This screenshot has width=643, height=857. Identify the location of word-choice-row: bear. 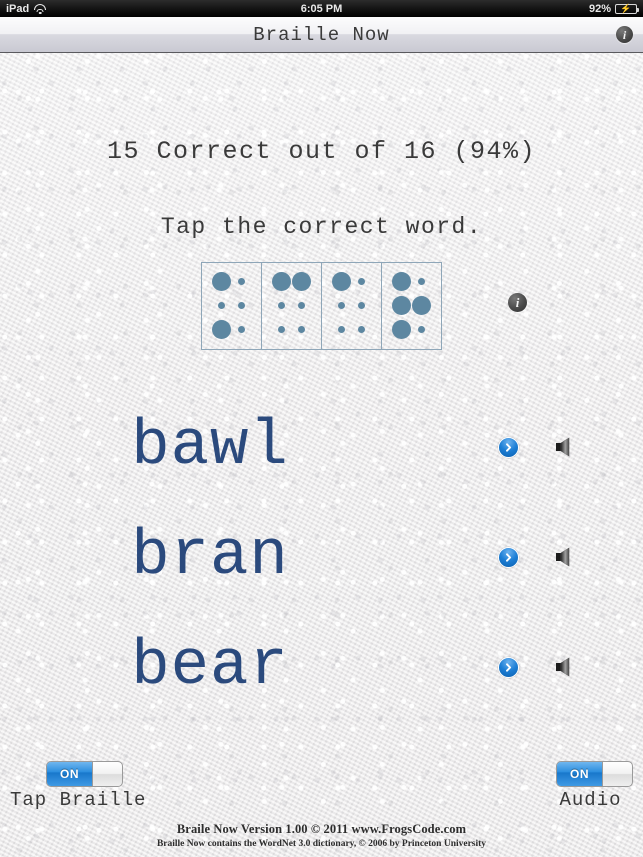
(321, 667).